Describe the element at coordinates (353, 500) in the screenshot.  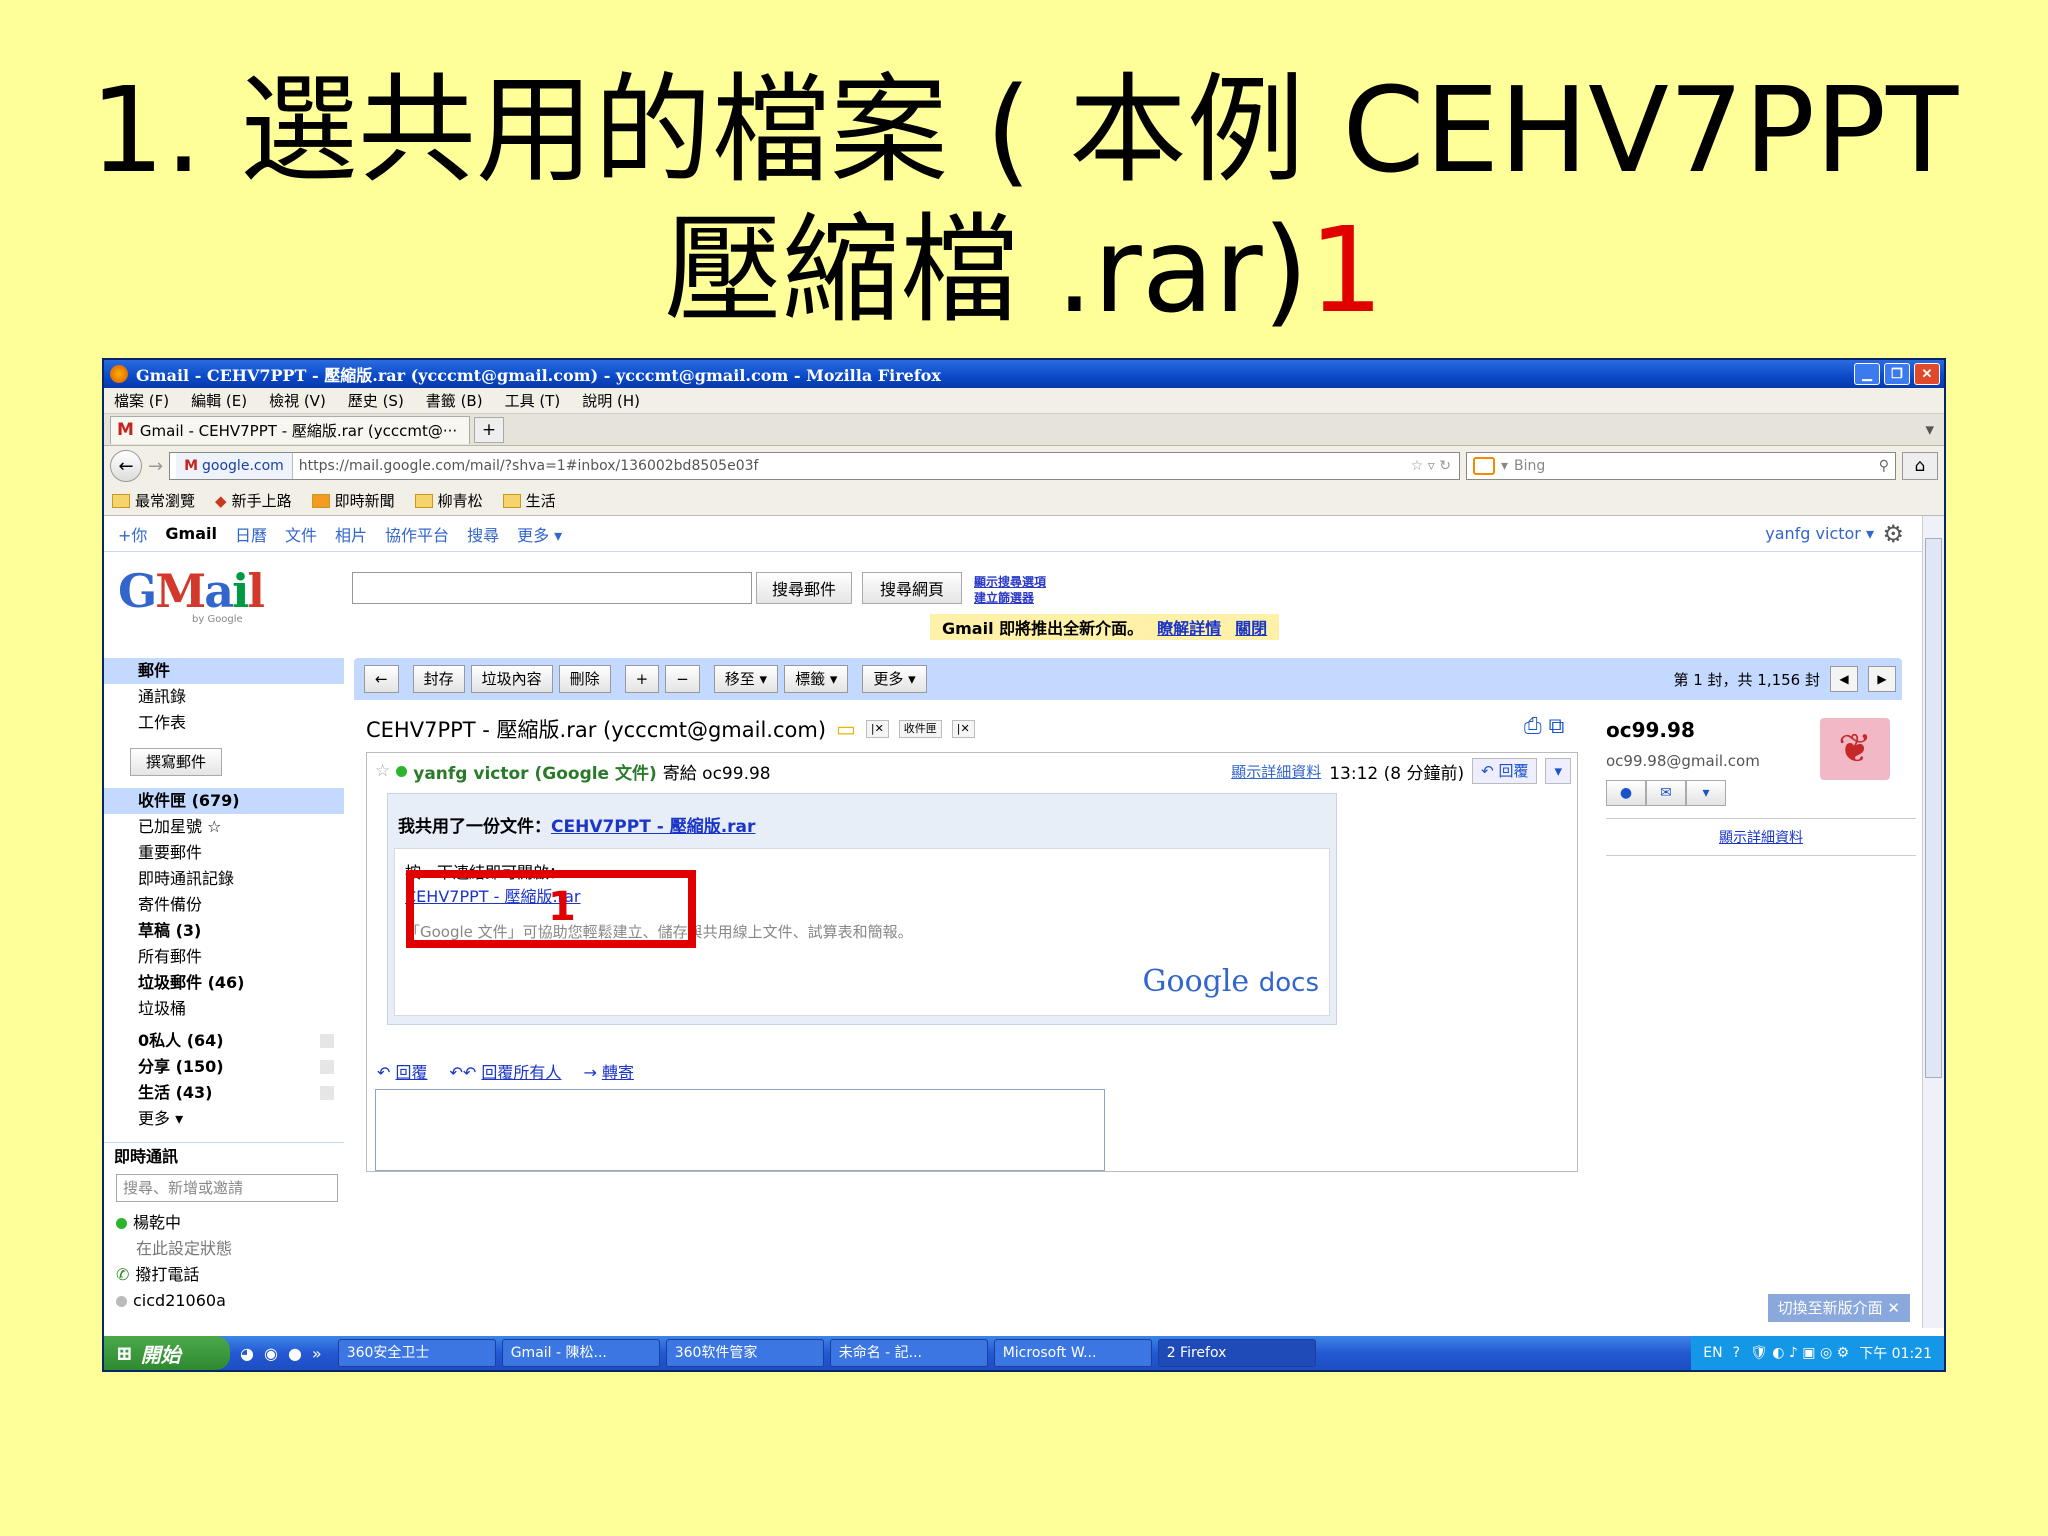
I see `bookmark-news: 即時新聞` at that location.